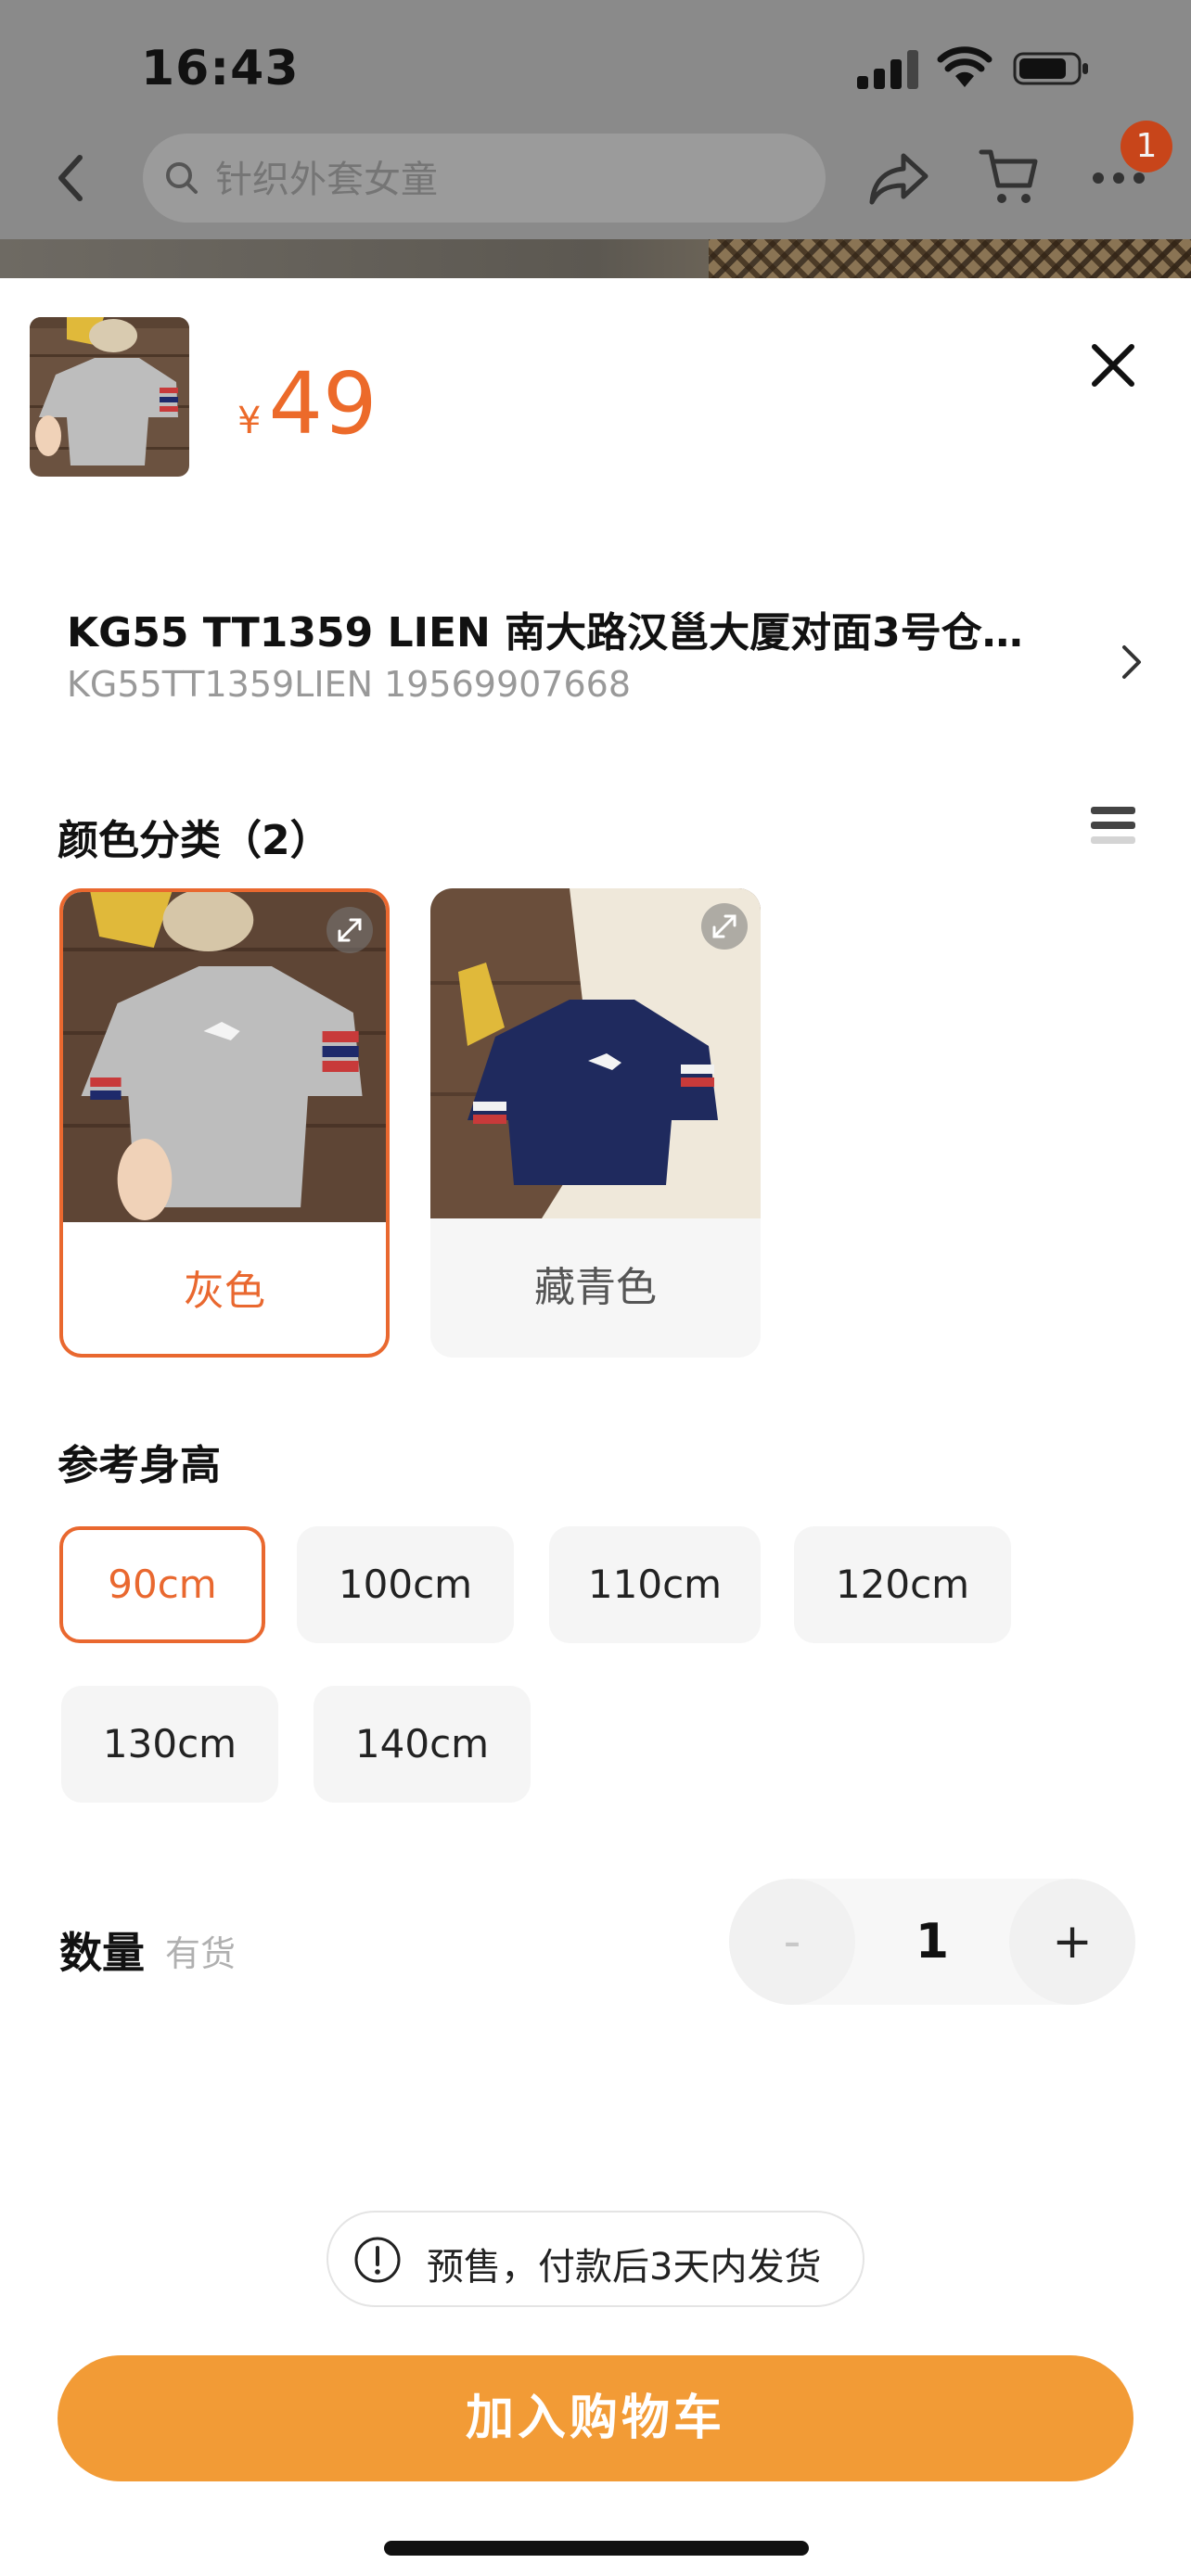 The image size is (1191, 2576). Describe the element at coordinates (405, 1585) in the screenshot. I see `size-option-100cm: 100cm` at that location.